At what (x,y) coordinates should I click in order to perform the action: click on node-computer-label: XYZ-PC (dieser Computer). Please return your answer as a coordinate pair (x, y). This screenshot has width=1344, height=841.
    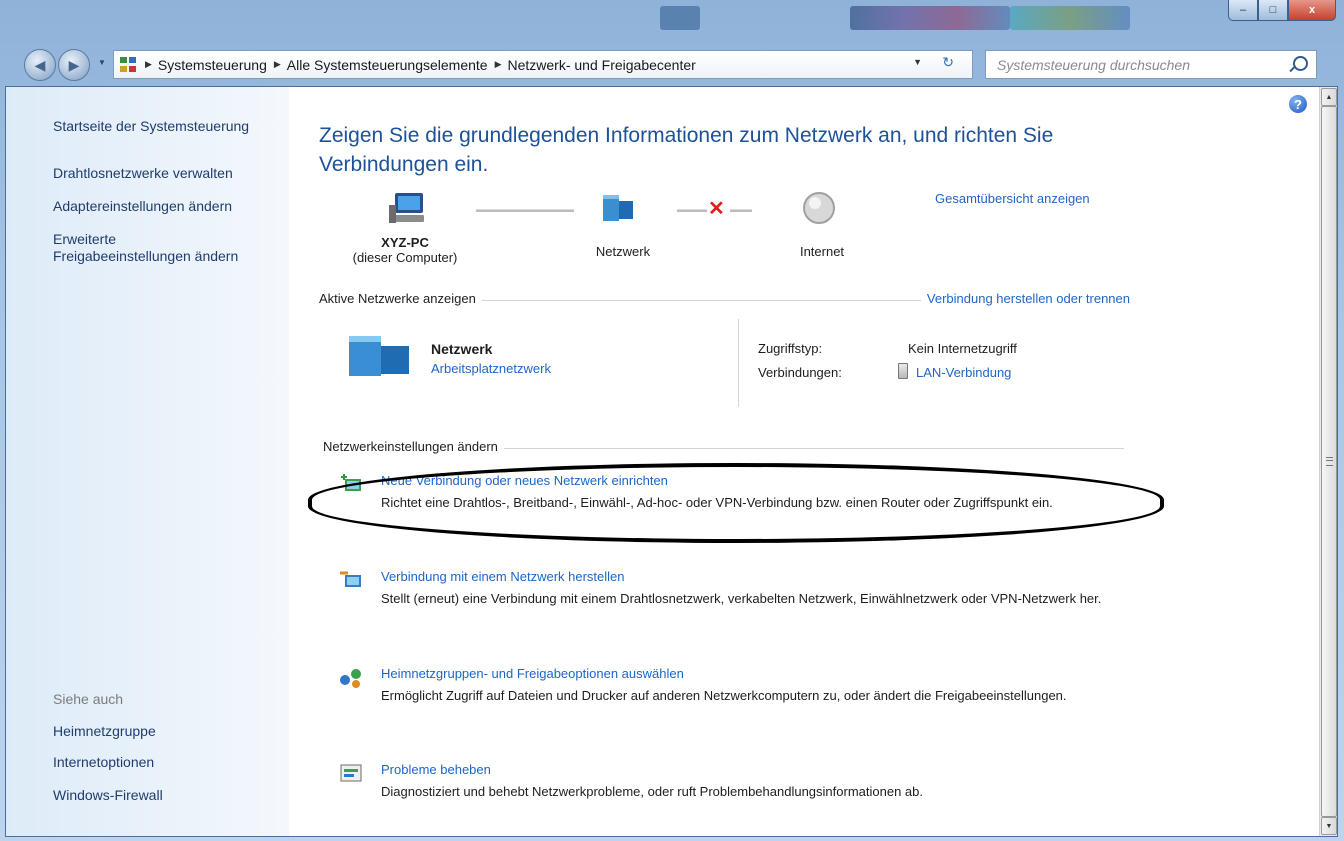
    Looking at the image, I should click on (405, 250).